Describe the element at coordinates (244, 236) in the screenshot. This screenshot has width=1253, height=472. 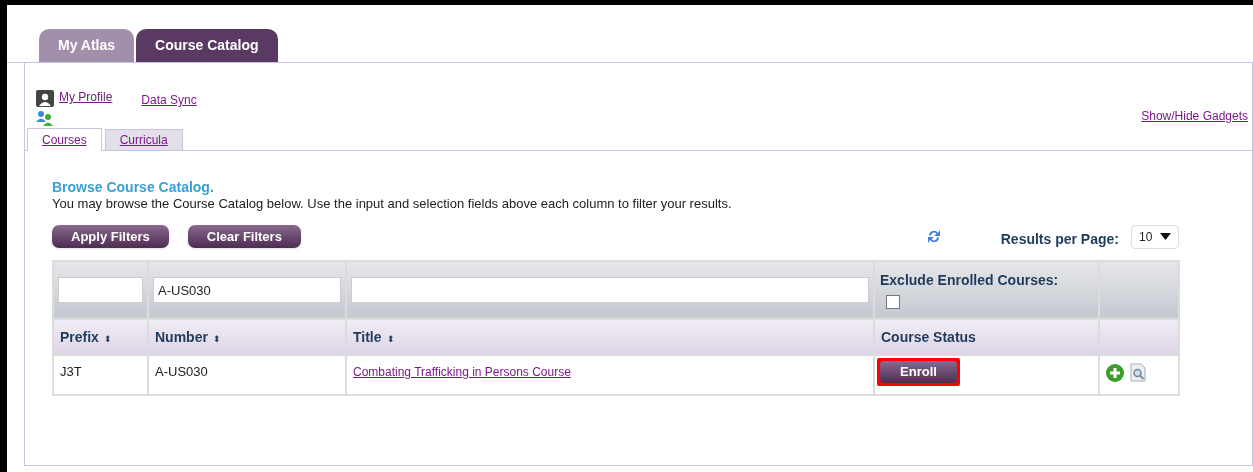
I see `filter-button: Clear Filters` at that location.